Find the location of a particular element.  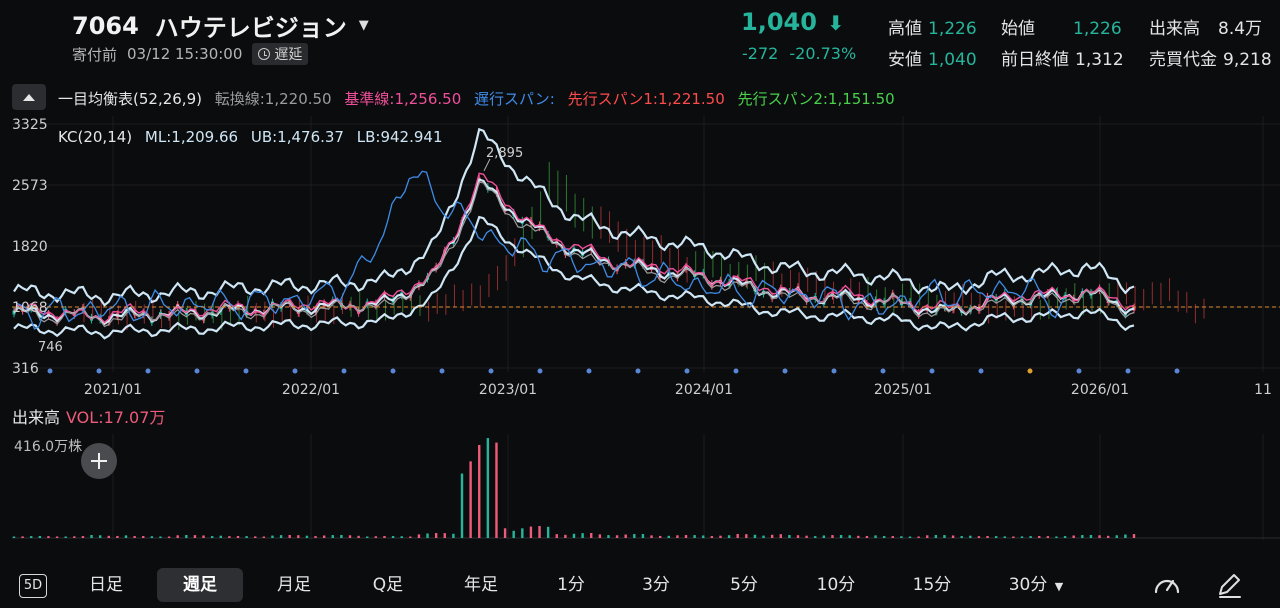

dropdown-caret-icon: ▼ is located at coordinates (364, 25).